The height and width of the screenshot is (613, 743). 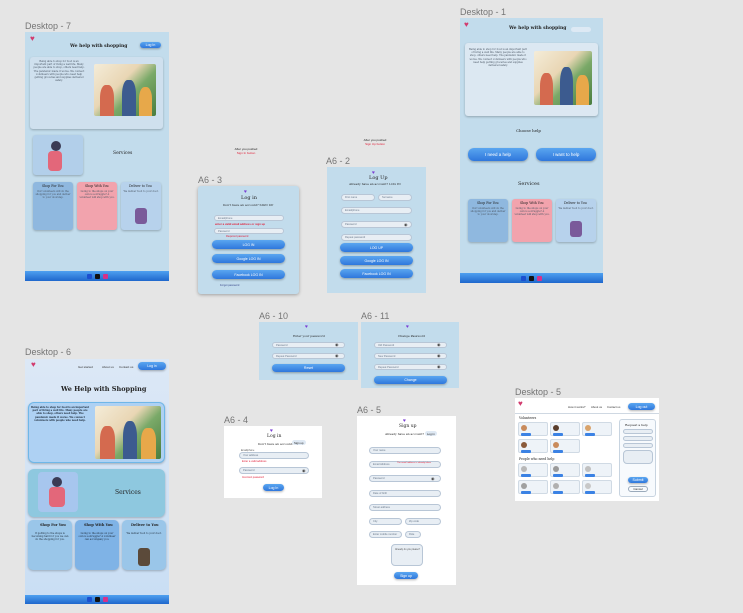 I want to click on phone-field: Enter mobile number, so click(x=385, y=534).